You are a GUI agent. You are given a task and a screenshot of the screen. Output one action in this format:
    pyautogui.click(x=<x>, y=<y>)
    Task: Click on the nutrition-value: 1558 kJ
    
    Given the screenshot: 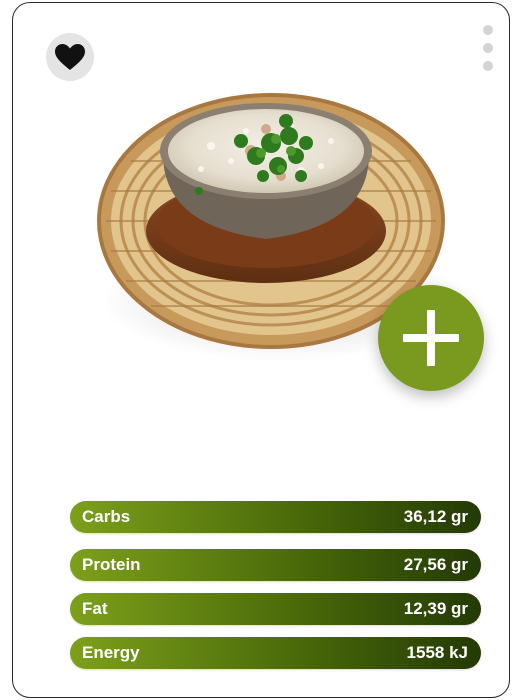 What is the action you would take?
    pyautogui.click(x=437, y=652)
    